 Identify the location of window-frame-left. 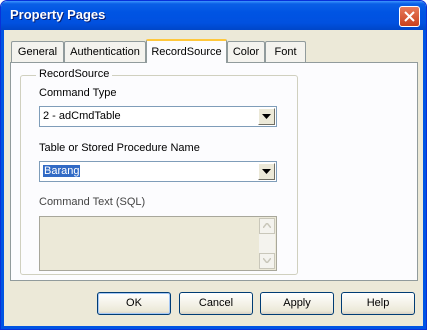
(2, 179).